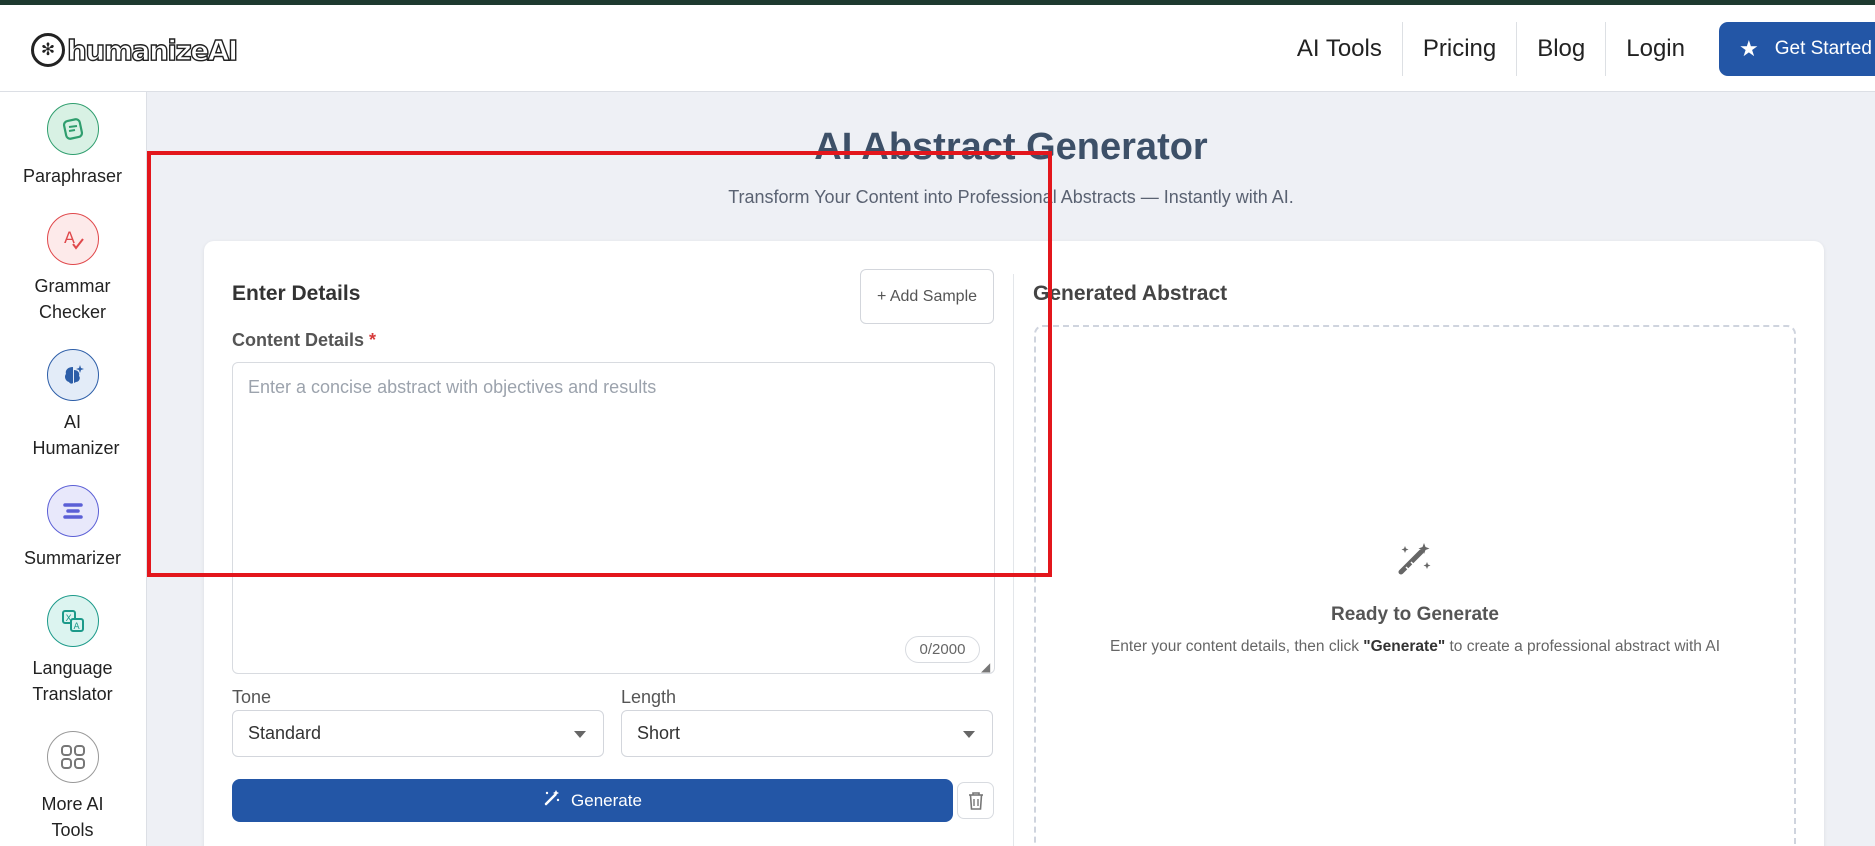 The image size is (1875, 846). I want to click on ready-text-bold: "Generate", so click(1404, 646).